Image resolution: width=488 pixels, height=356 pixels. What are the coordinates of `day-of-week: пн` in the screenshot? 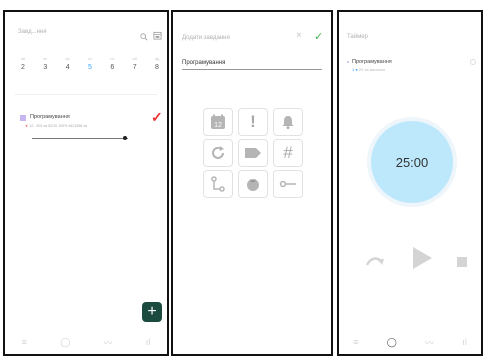 It's located at (23, 58).